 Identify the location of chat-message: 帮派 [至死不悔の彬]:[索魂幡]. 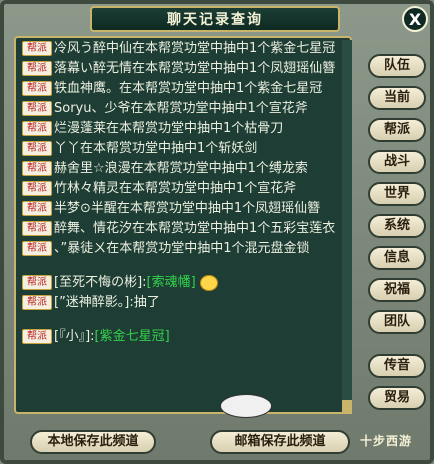
(183, 282).